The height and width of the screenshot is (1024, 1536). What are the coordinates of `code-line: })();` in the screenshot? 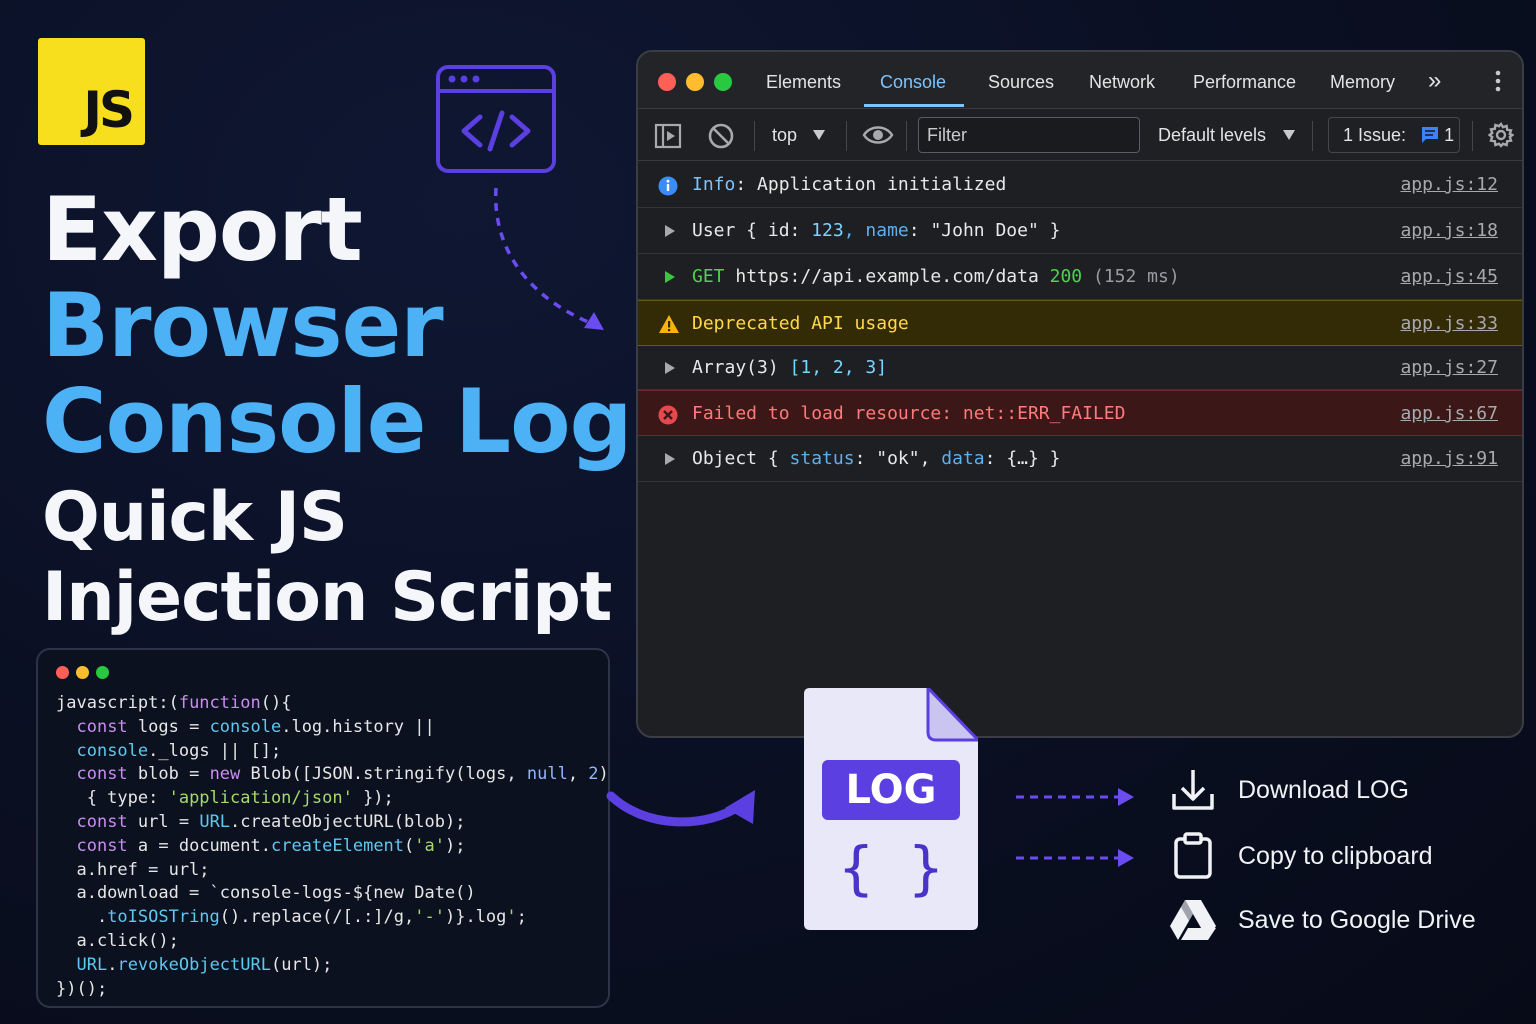 It's located at (82, 988).